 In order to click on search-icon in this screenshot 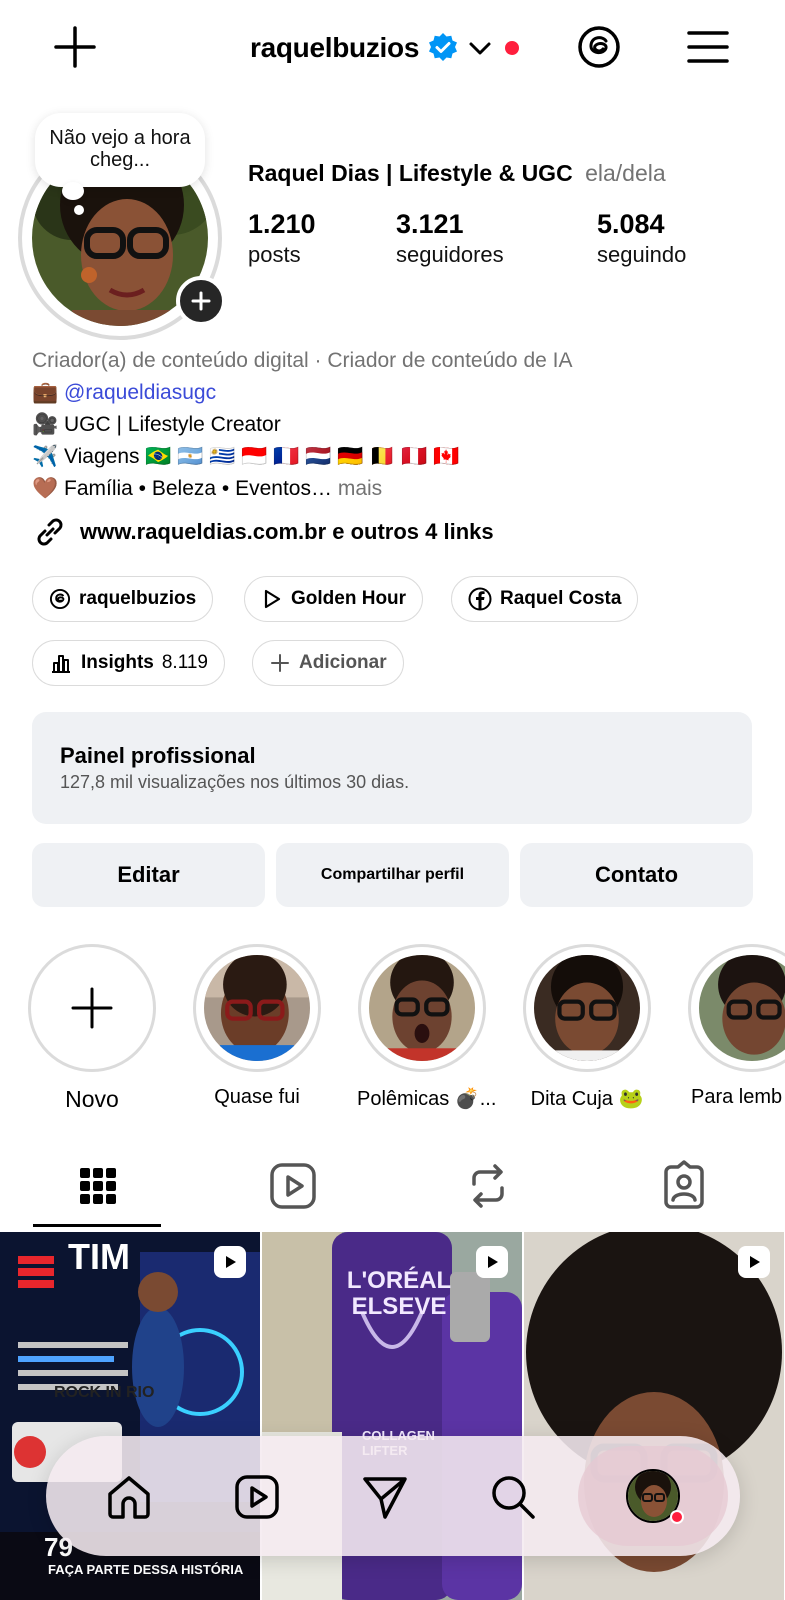, I will do `click(513, 1497)`.